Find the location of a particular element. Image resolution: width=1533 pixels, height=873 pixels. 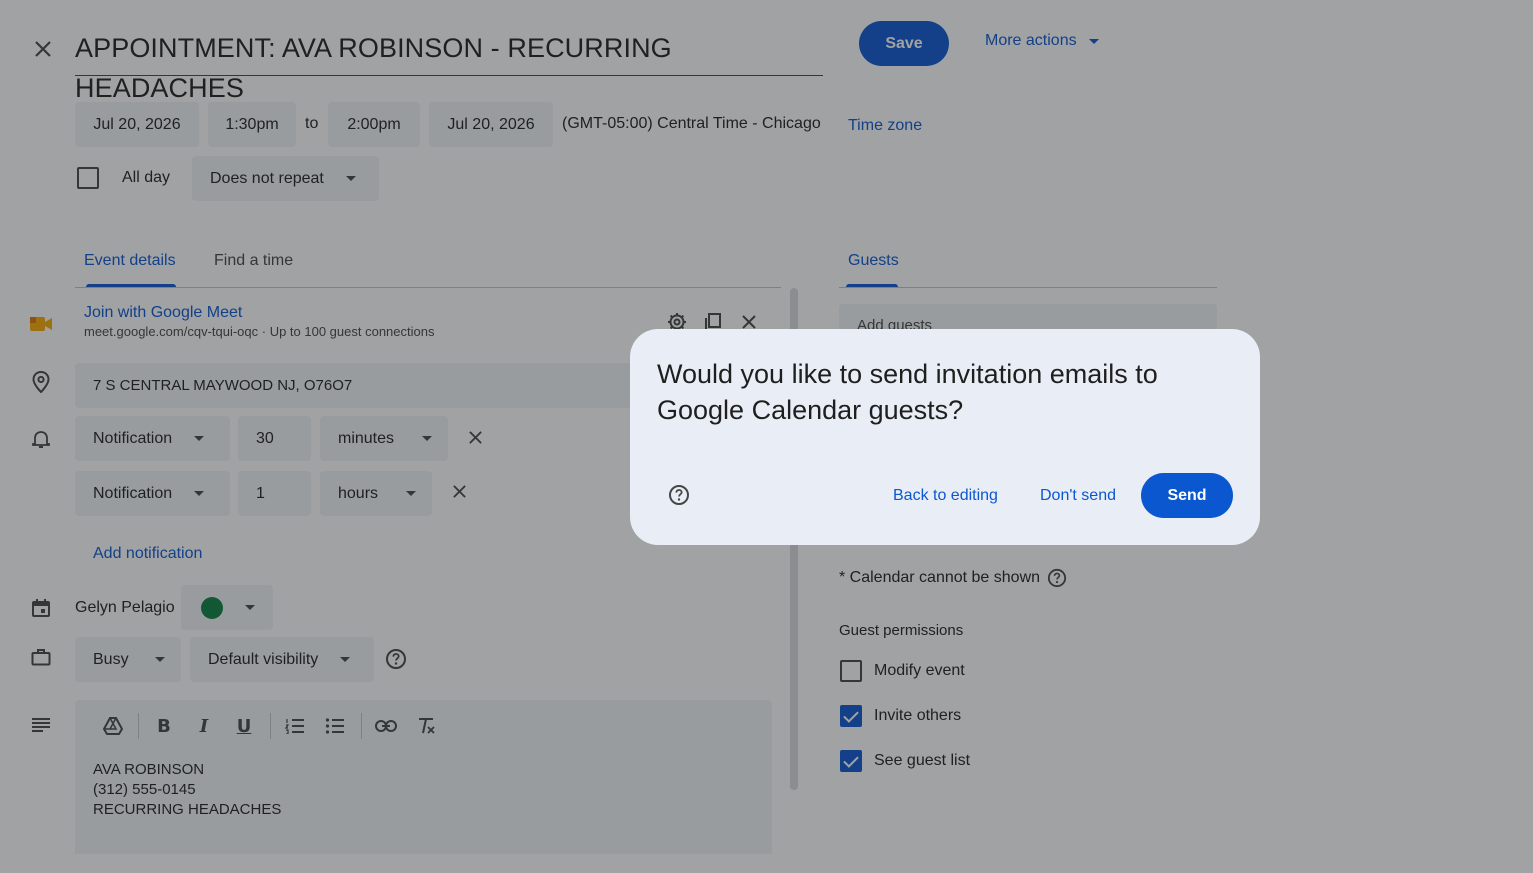

send-button: Send is located at coordinates (1187, 495).